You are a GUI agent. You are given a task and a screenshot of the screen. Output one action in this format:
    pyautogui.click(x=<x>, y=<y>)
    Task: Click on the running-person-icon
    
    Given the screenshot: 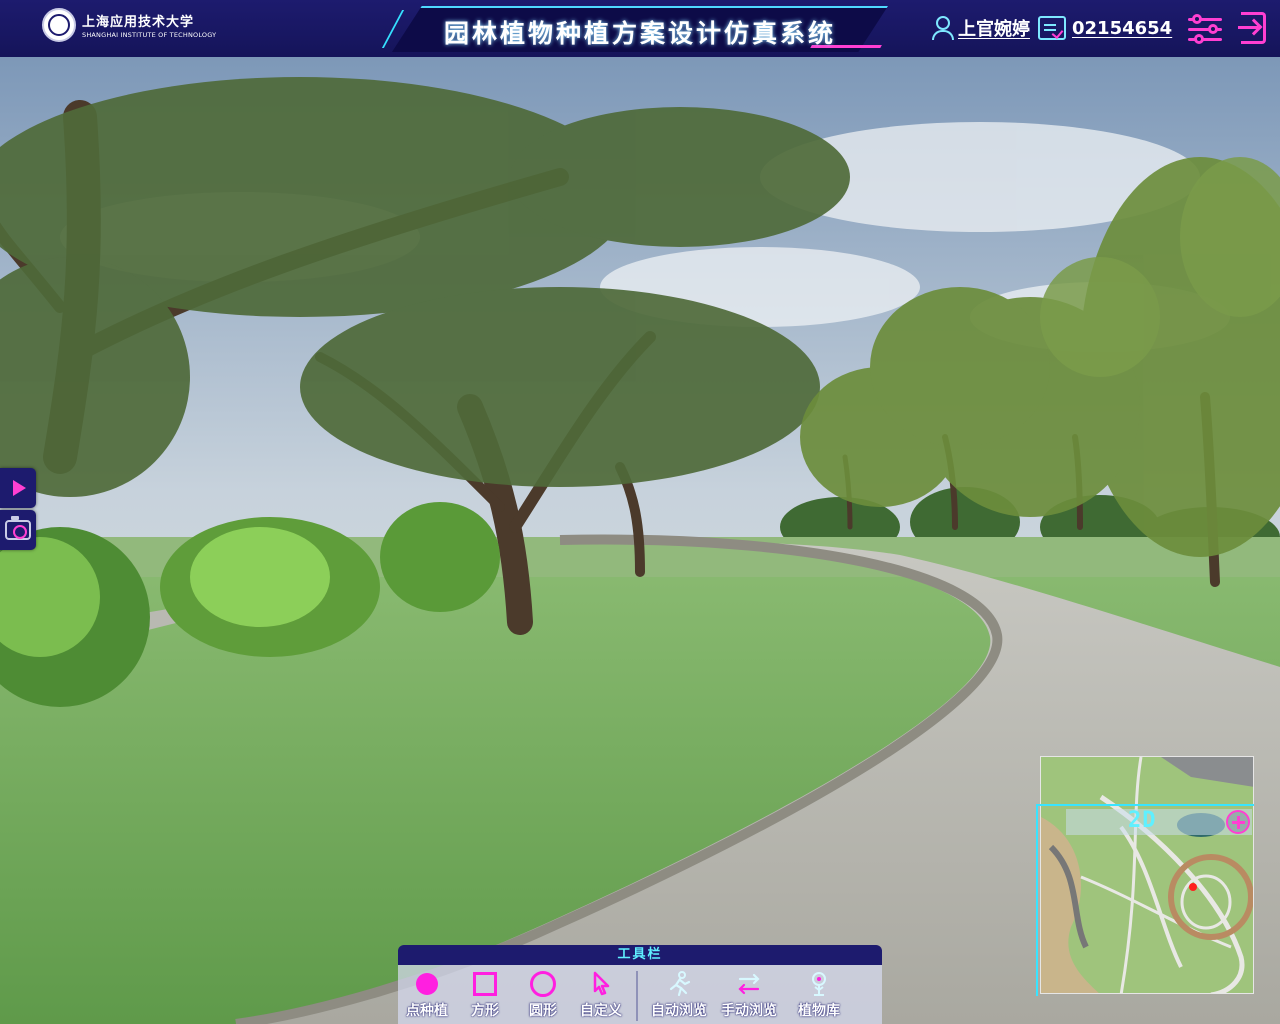 What is the action you would take?
    pyautogui.click(x=679, y=984)
    